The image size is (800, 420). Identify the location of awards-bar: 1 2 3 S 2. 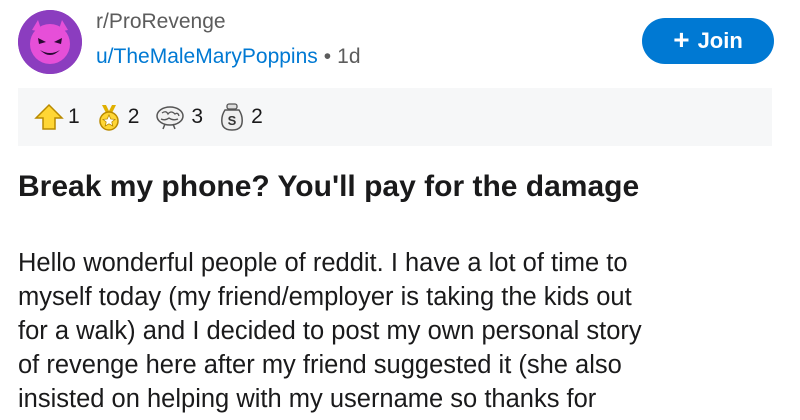
(395, 117).